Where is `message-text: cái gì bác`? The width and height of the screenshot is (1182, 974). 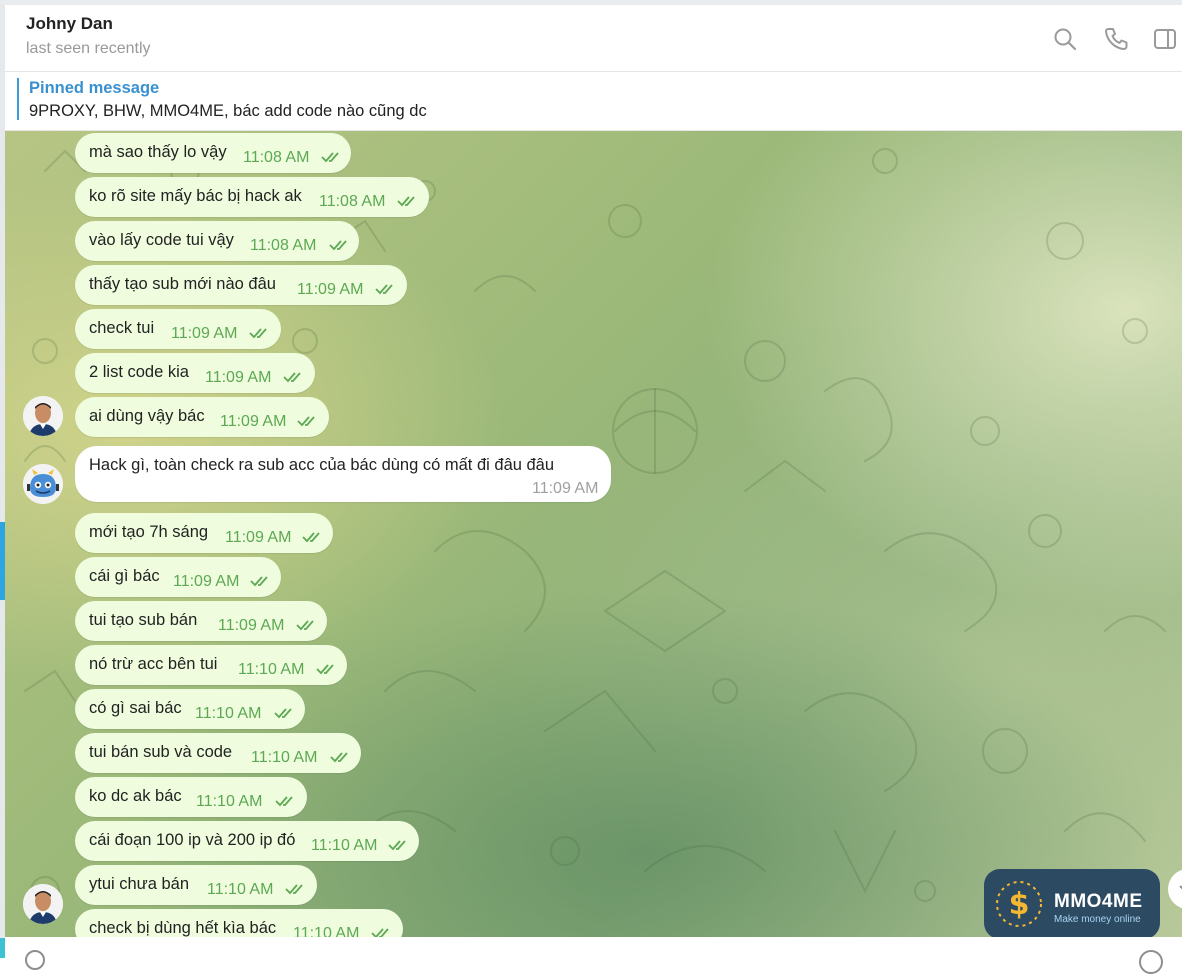
message-text: cái gì bác is located at coordinates (124, 576).